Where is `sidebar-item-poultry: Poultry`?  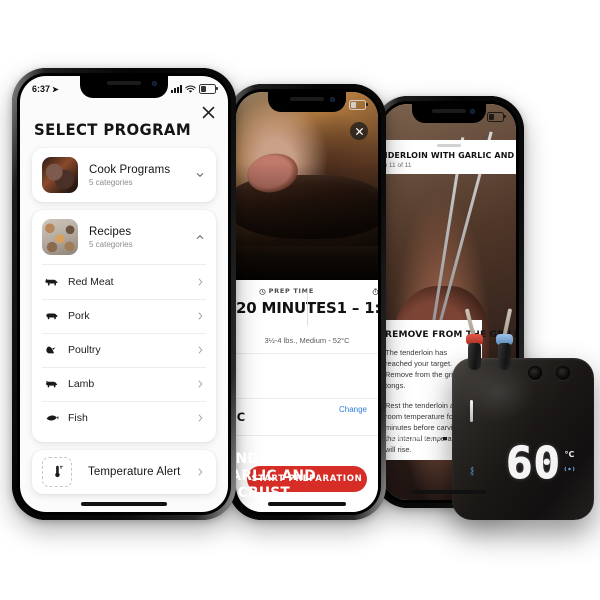 sidebar-item-poultry: Poultry is located at coordinates (124, 350).